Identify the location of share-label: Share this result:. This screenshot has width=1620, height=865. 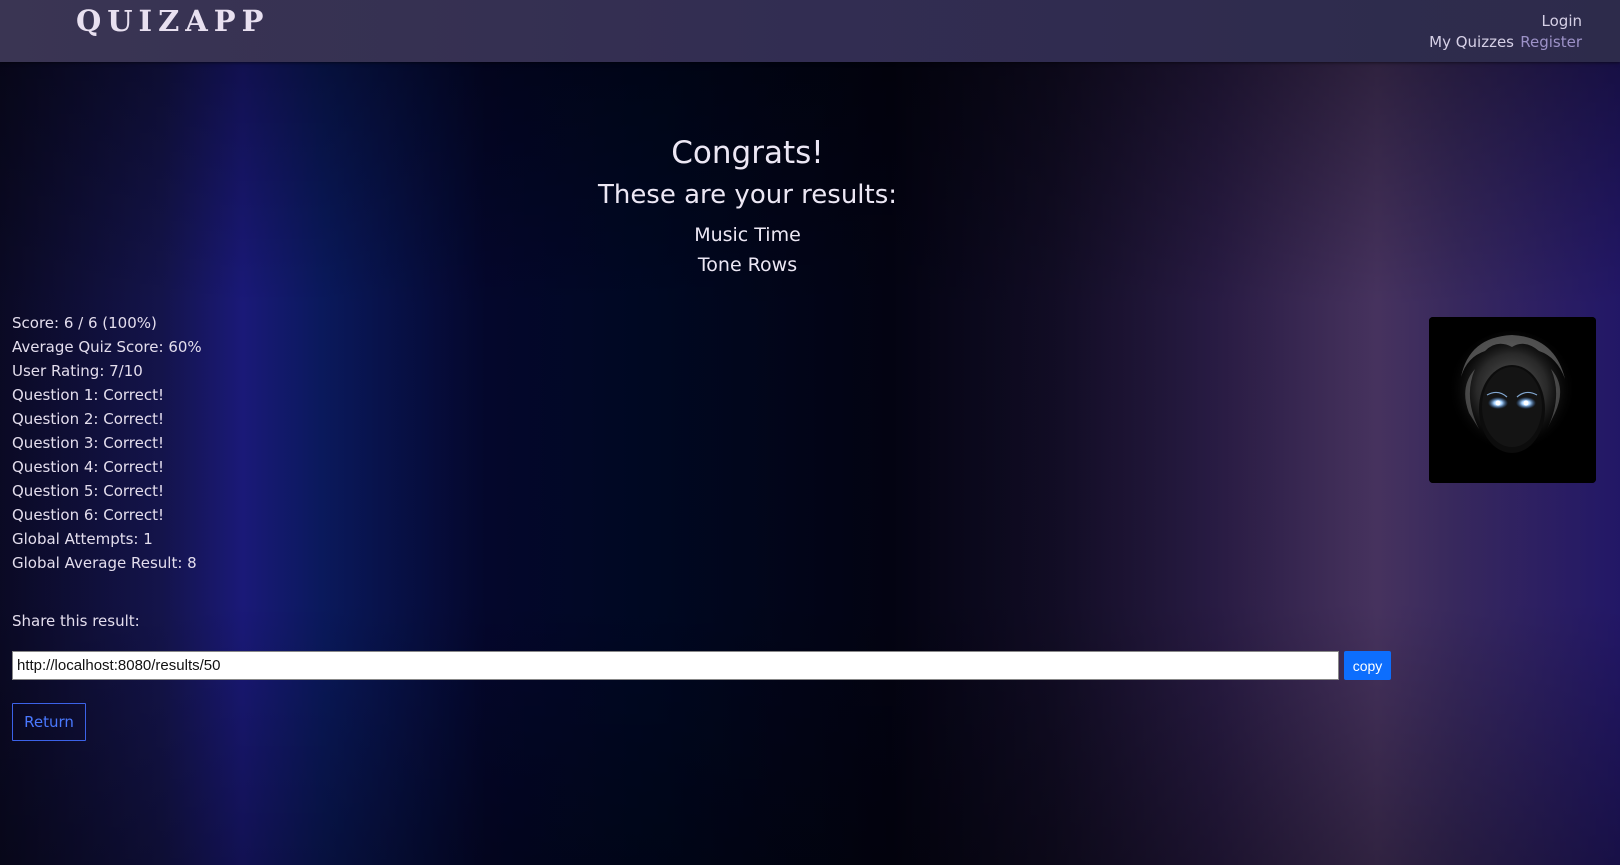
(76, 621).